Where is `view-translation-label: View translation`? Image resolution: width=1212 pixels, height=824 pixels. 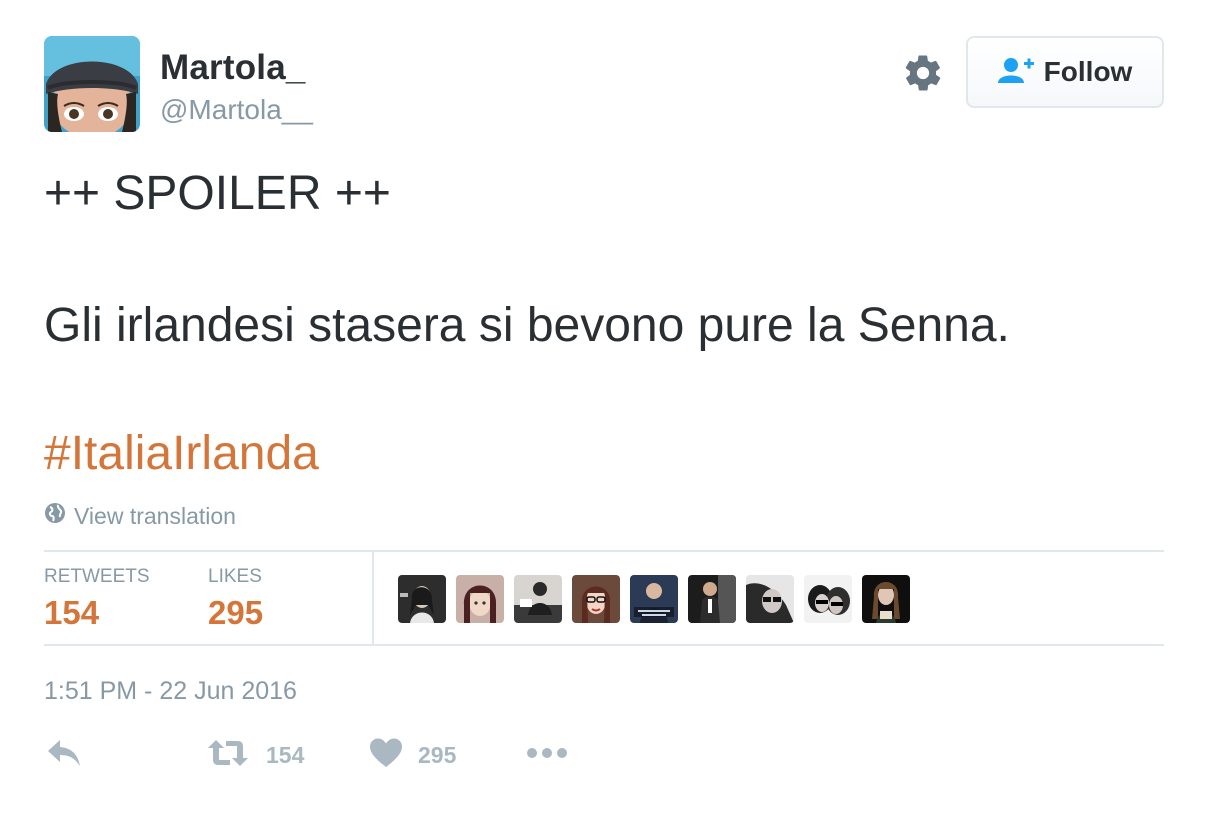
view-translation-label: View translation is located at coordinates (155, 515).